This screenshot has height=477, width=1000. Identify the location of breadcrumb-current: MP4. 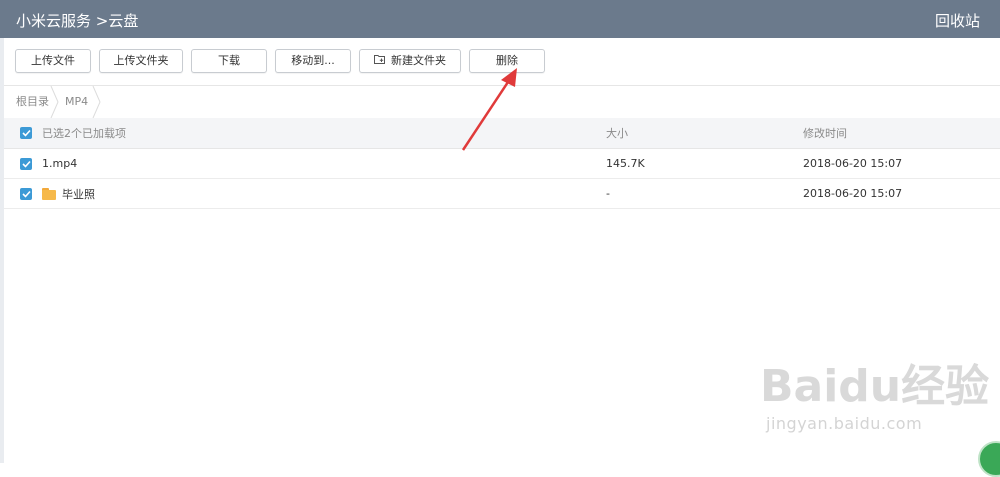
(76, 102).